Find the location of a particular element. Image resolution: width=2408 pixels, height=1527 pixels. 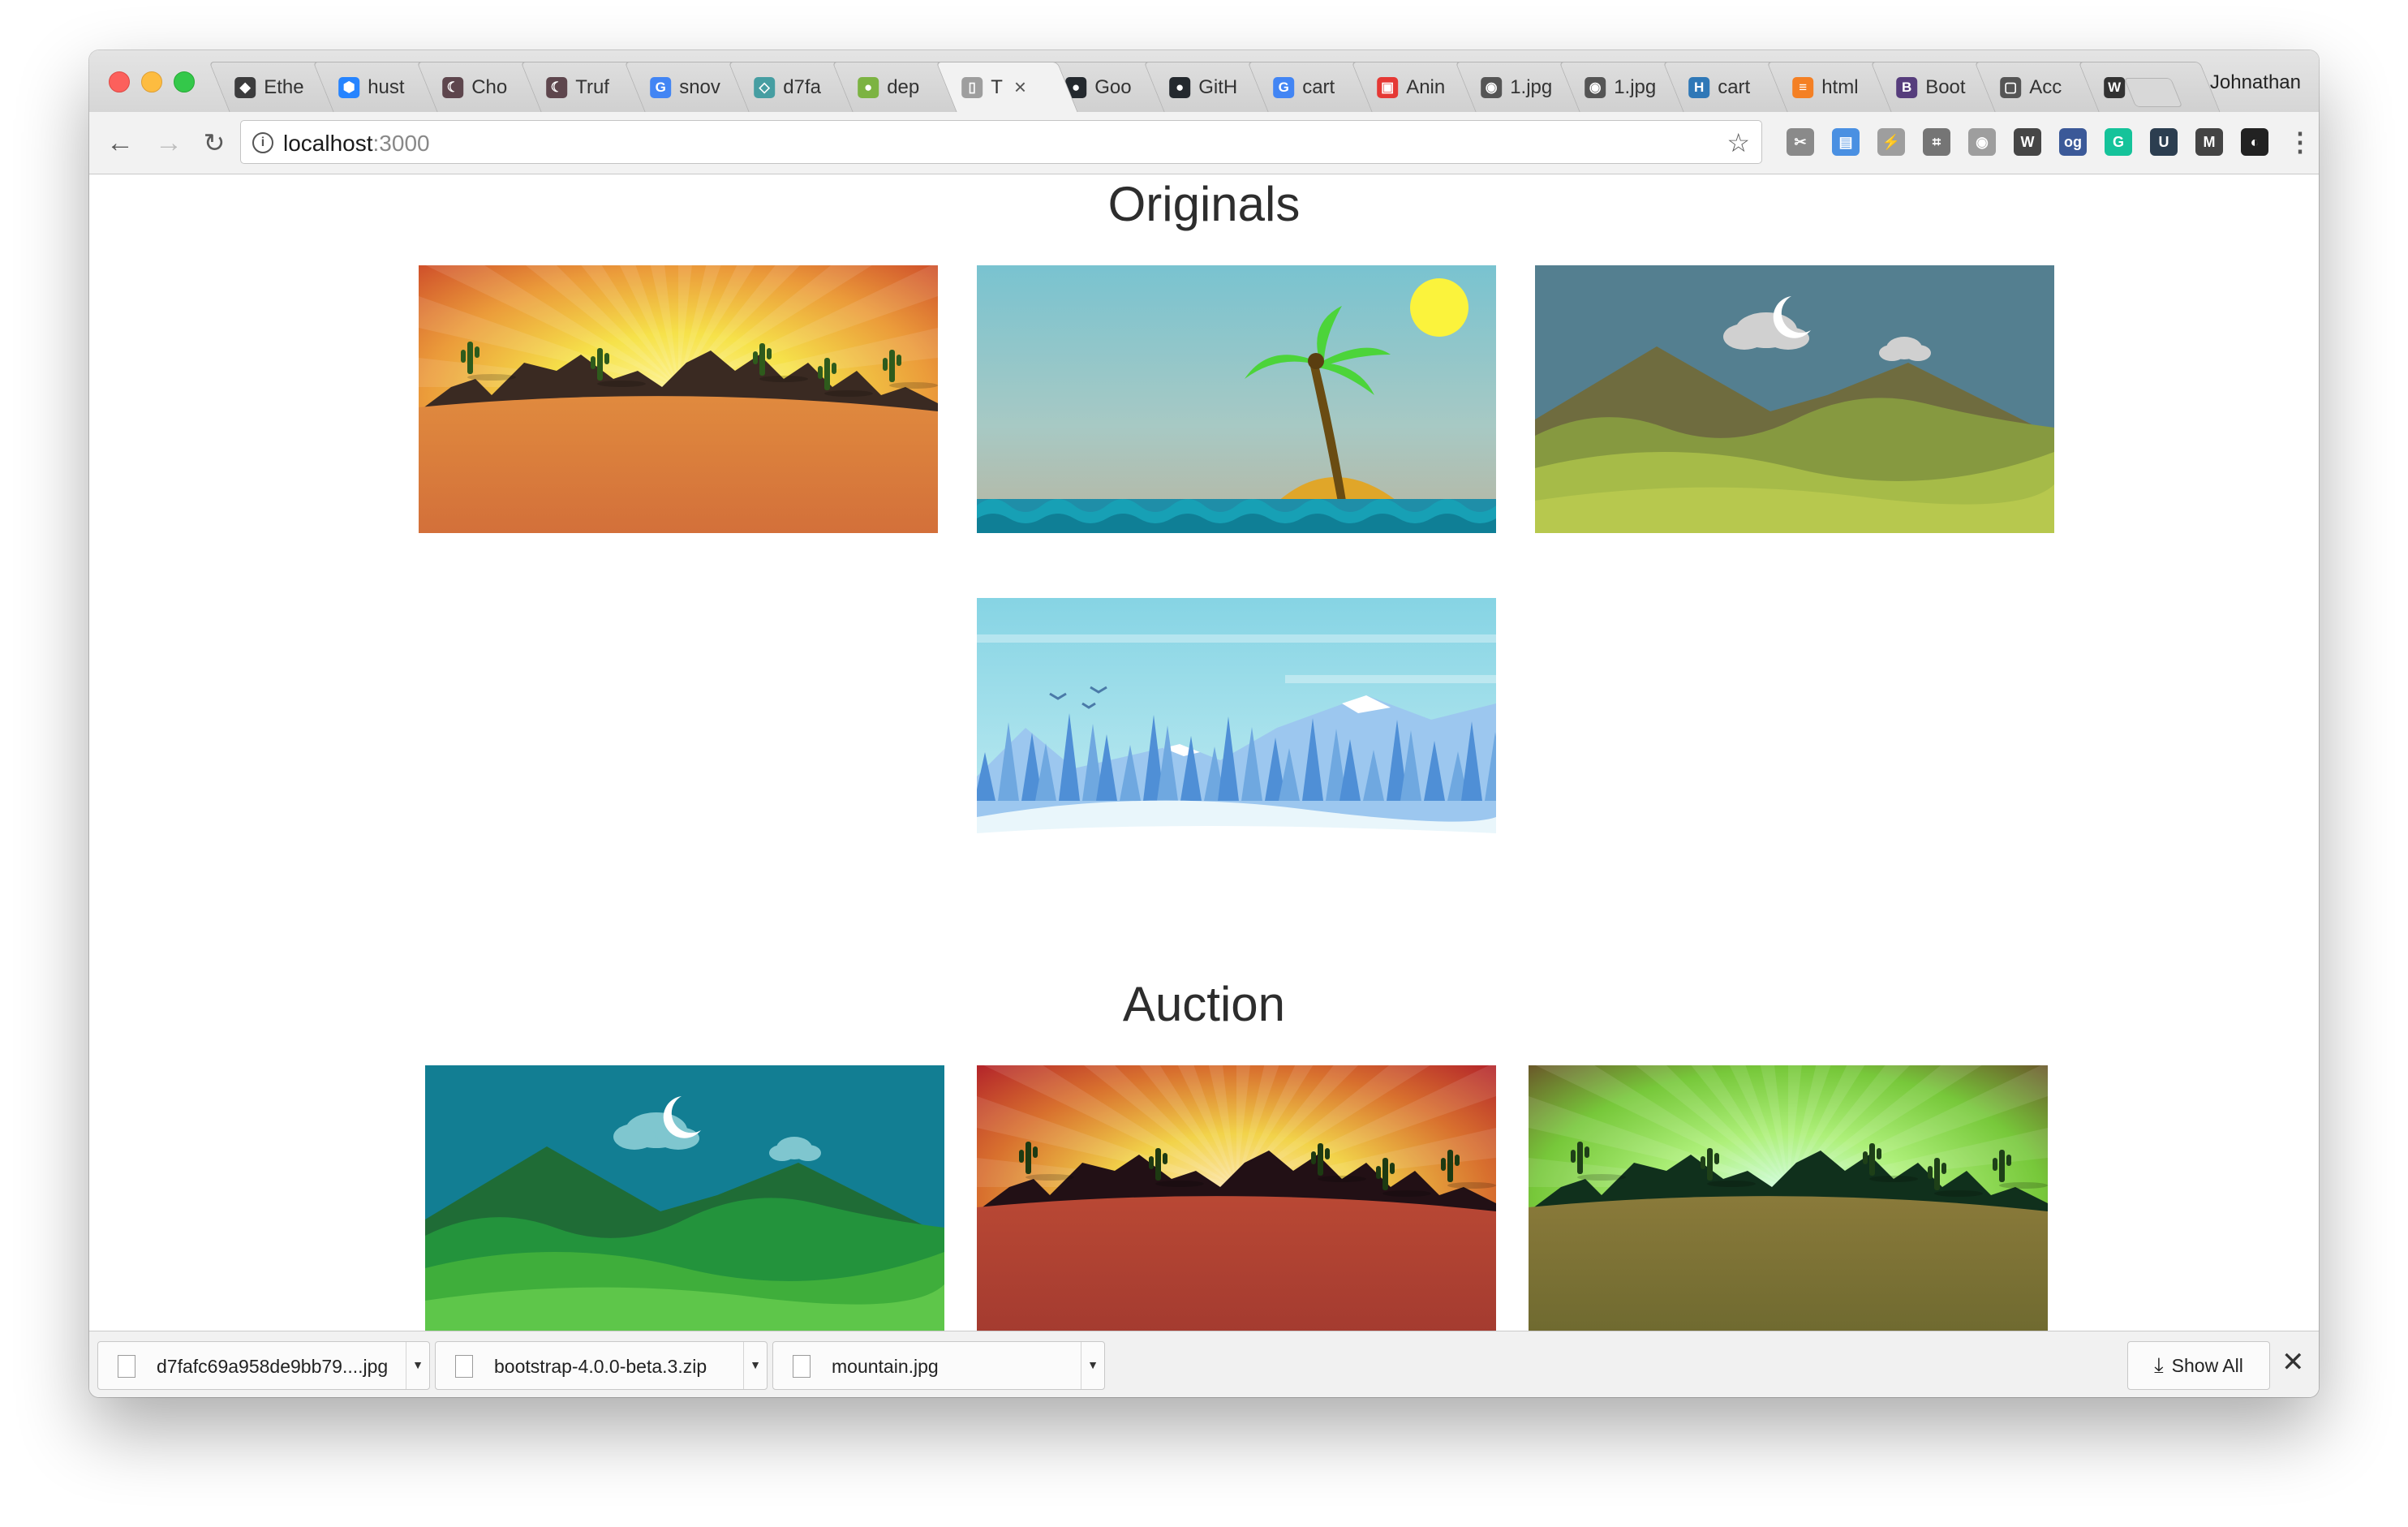

tab-title: html is located at coordinates (1840, 86).